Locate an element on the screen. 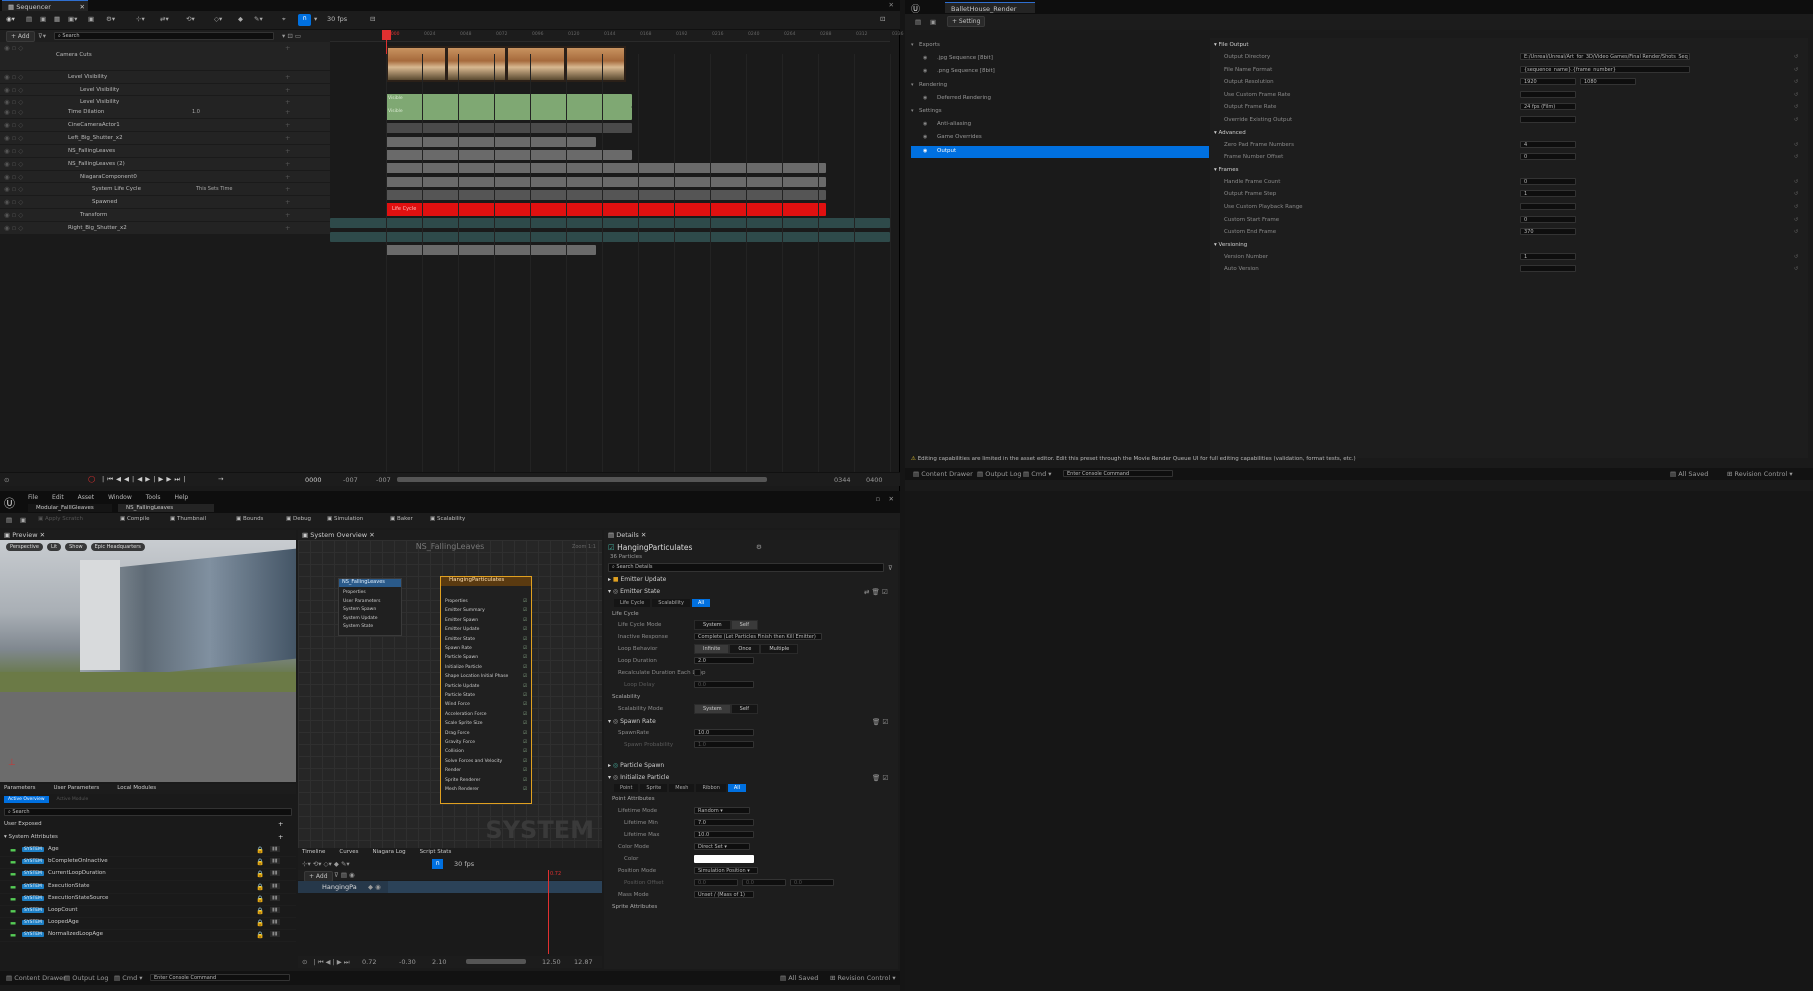  details-row-value: 24 fps (Film) is located at coordinates (1548, 107).